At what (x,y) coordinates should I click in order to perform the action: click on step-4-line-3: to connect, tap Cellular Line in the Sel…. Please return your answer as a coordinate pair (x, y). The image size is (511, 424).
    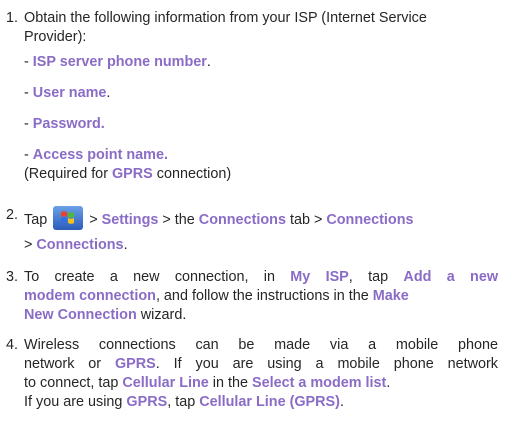
    Looking at the image, I should click on (207, 383).